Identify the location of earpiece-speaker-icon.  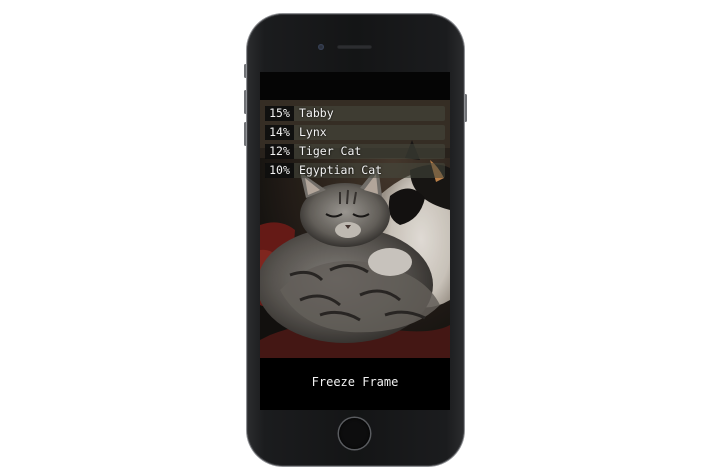
(354, 47).